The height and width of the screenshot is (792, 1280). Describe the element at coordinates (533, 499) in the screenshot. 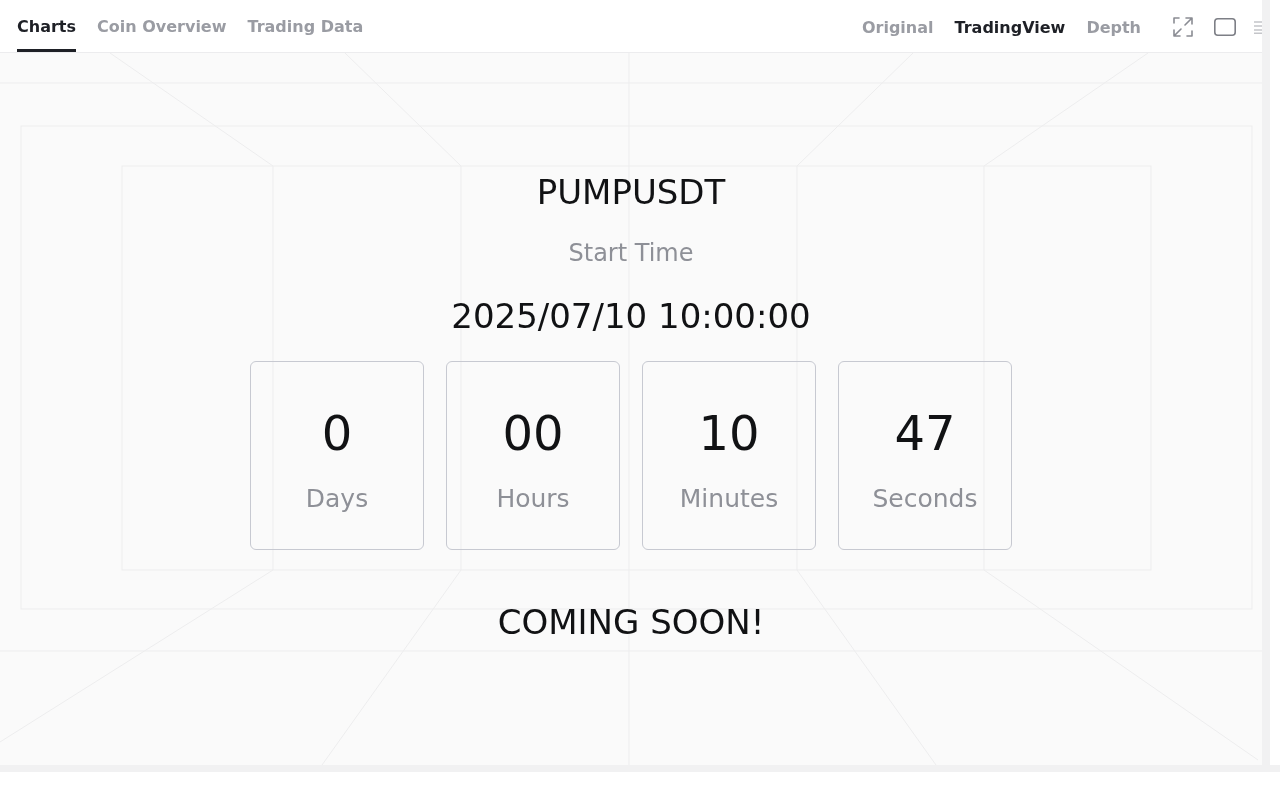

I see `countdown-unit: Hours` at that location.